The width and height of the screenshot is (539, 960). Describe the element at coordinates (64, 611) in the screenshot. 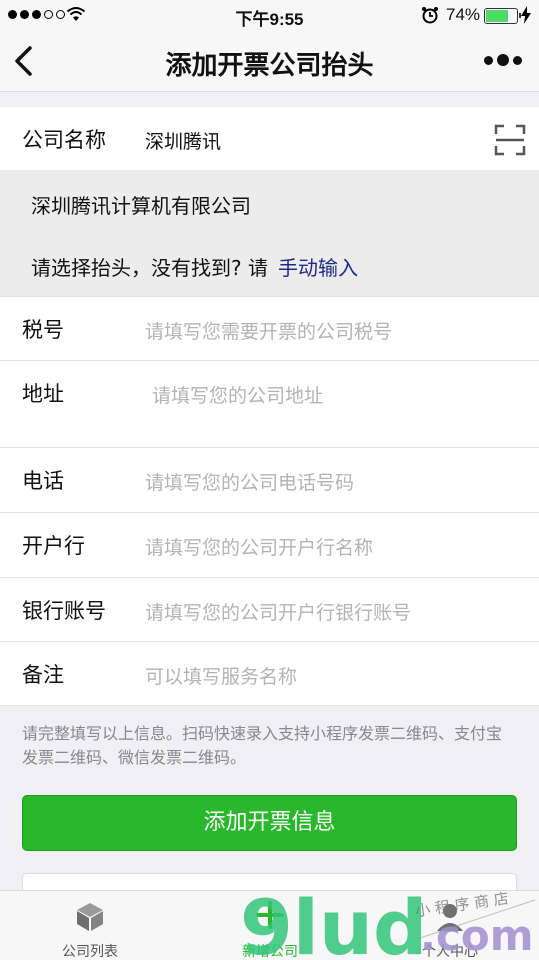

I see `account-label: 银行账号` at that location.